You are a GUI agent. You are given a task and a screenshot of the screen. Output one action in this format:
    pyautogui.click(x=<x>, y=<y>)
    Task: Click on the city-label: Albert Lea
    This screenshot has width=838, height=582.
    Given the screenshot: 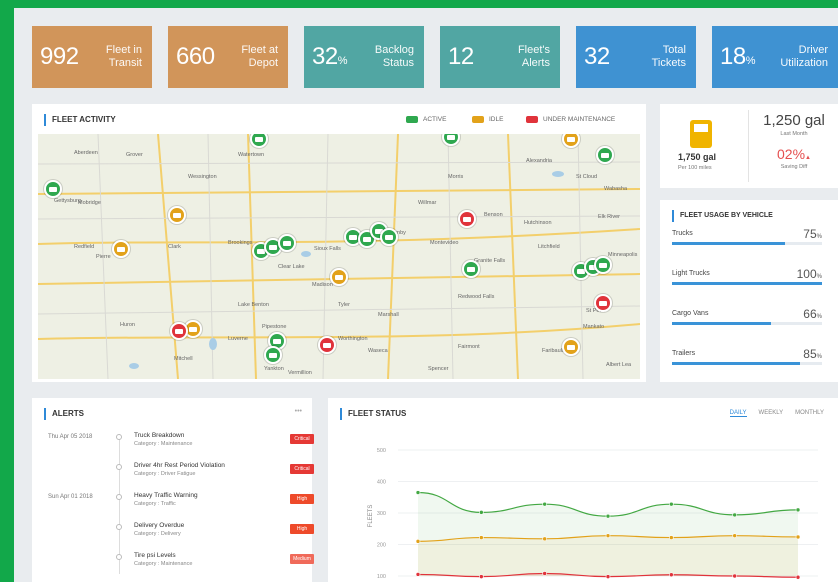 What is the action you would take?
    pyautogui.click(x=619, y=365)
    